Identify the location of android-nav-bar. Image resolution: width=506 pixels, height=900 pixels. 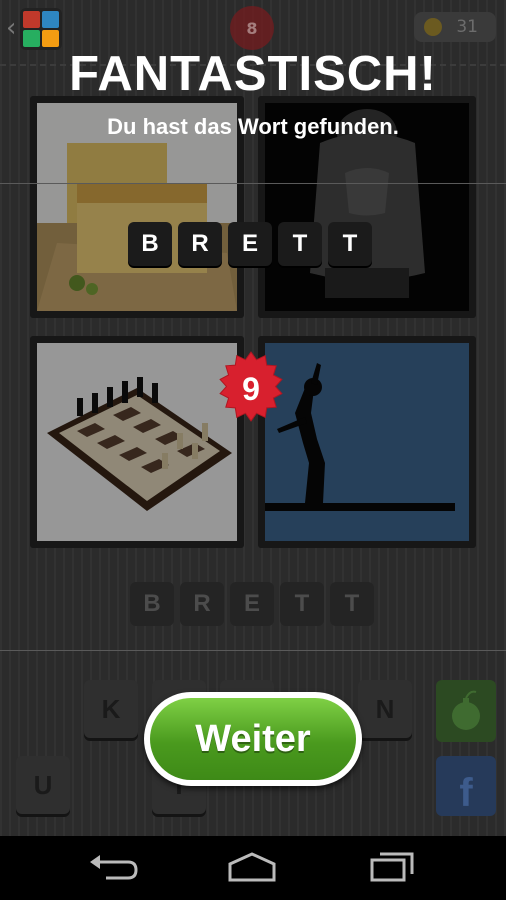
(253, 868).